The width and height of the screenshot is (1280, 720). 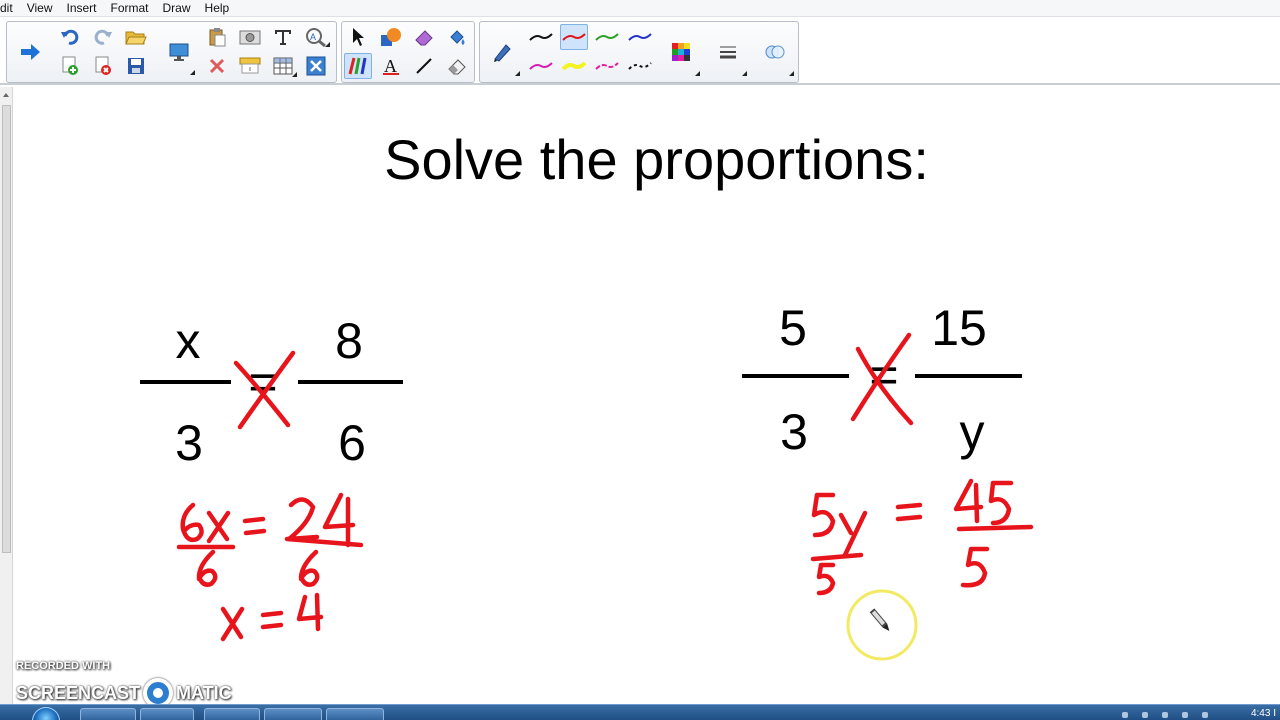 I want to click on select-icon, so click(x=358, y=37).